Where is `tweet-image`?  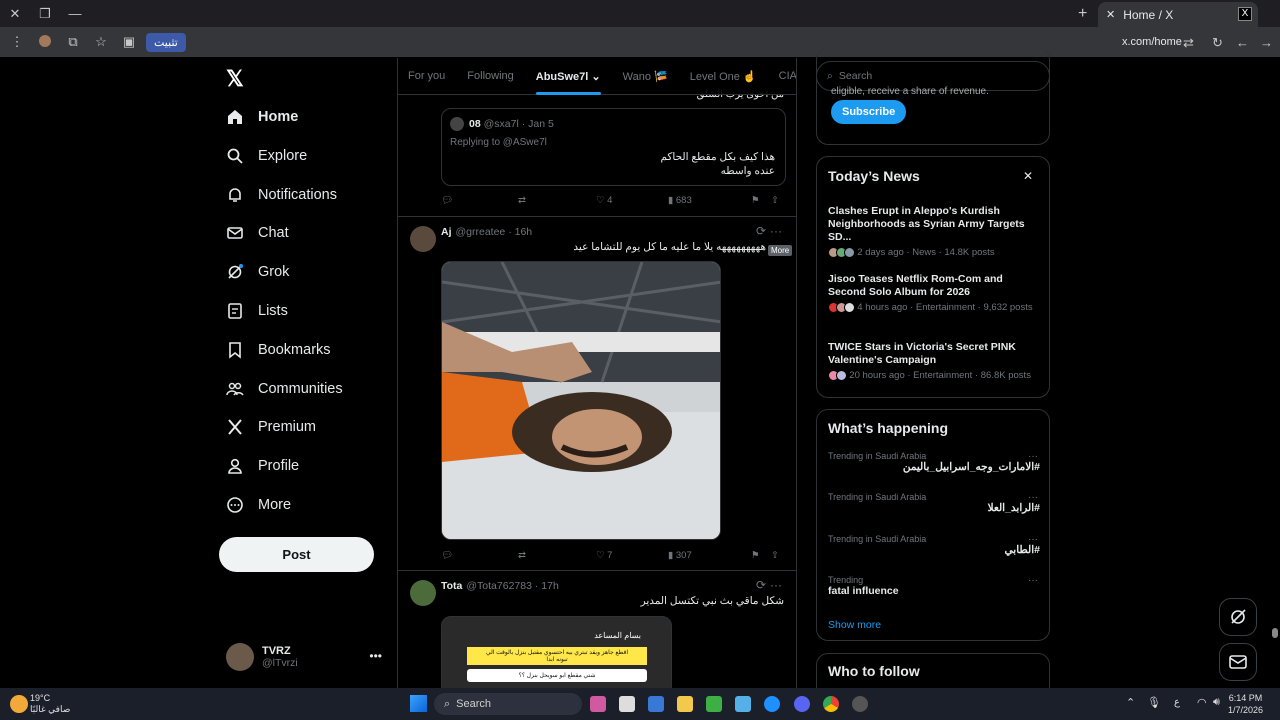 tweet-image is located at coordinates (581, 400).